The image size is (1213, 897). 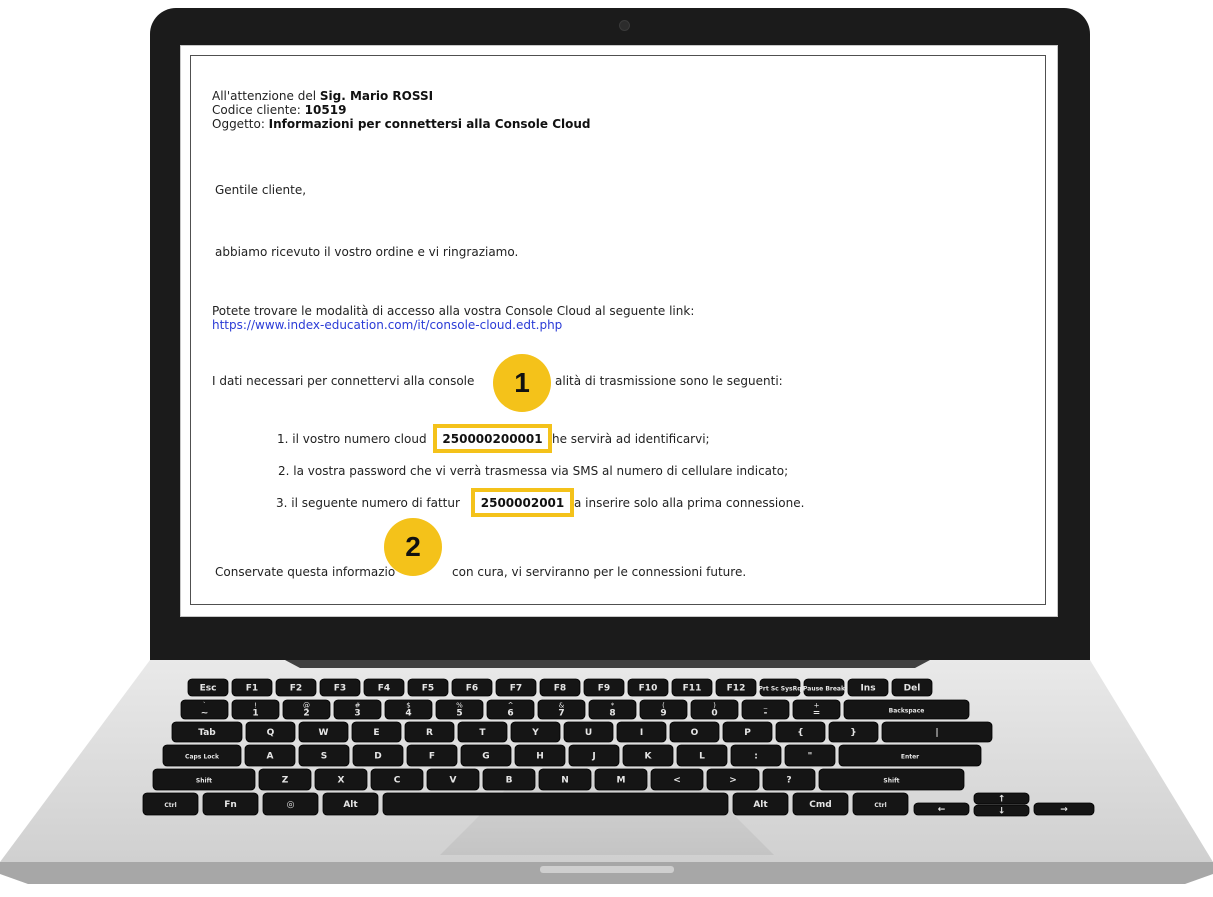 I want to click on key-prt-sc-sysrq: Prt Sc SysRq, so click(x=780, y=687).